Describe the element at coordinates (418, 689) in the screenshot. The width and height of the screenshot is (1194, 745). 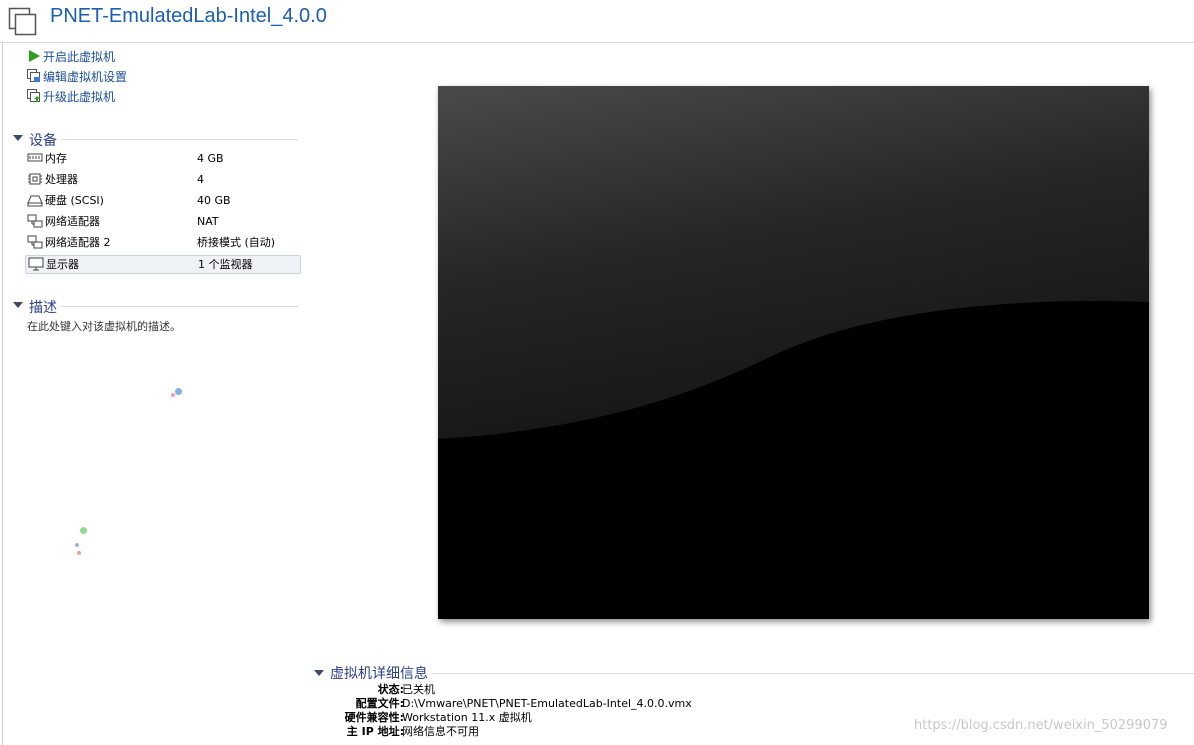
I see `detail-value: 已关机` at that location.